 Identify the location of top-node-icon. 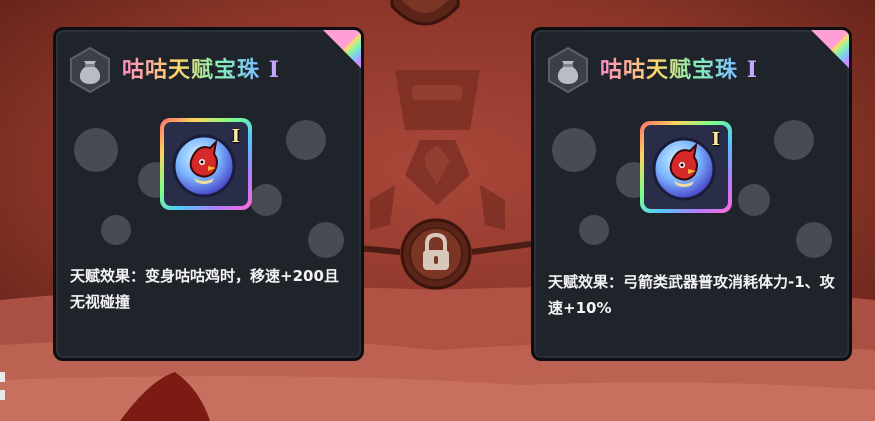
(425, 13).